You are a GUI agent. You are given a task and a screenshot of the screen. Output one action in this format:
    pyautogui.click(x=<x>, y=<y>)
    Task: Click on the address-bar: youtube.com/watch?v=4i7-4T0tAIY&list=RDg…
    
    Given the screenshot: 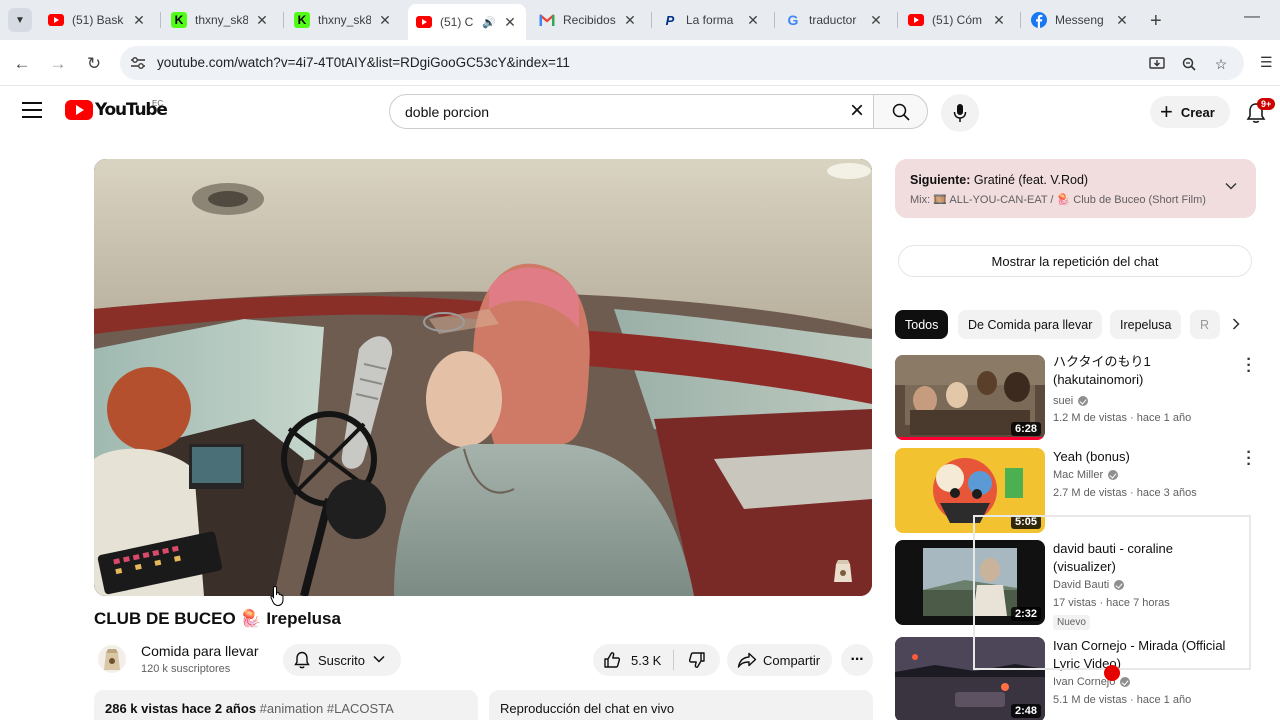 What is the action you would take?
    pyautogui.click(x=682, y=63)
    